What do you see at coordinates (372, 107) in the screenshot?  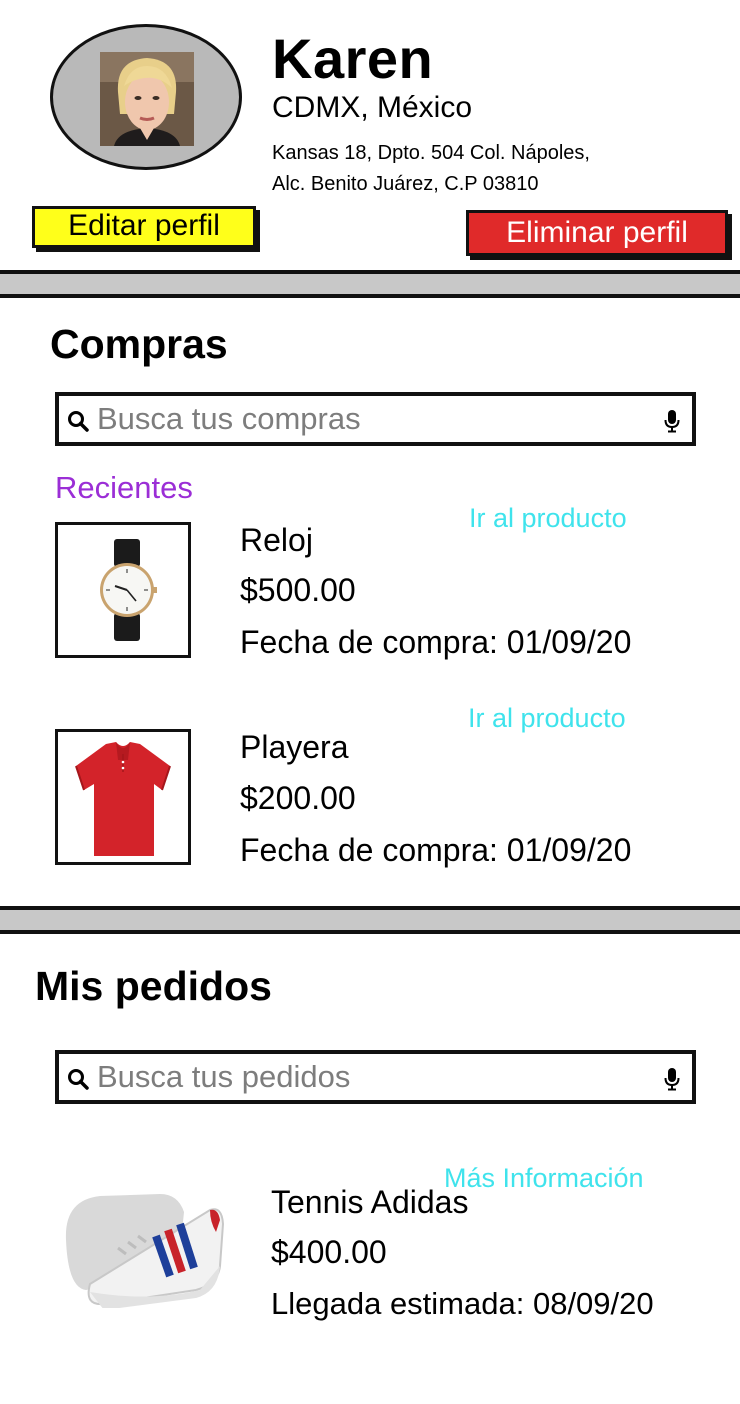 I see `profile-city: CDMX, México` at bounding box center [372, 107].